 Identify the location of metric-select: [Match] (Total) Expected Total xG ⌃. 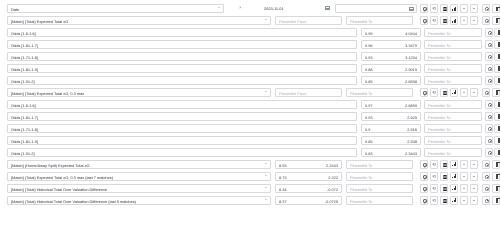
(139, 20).